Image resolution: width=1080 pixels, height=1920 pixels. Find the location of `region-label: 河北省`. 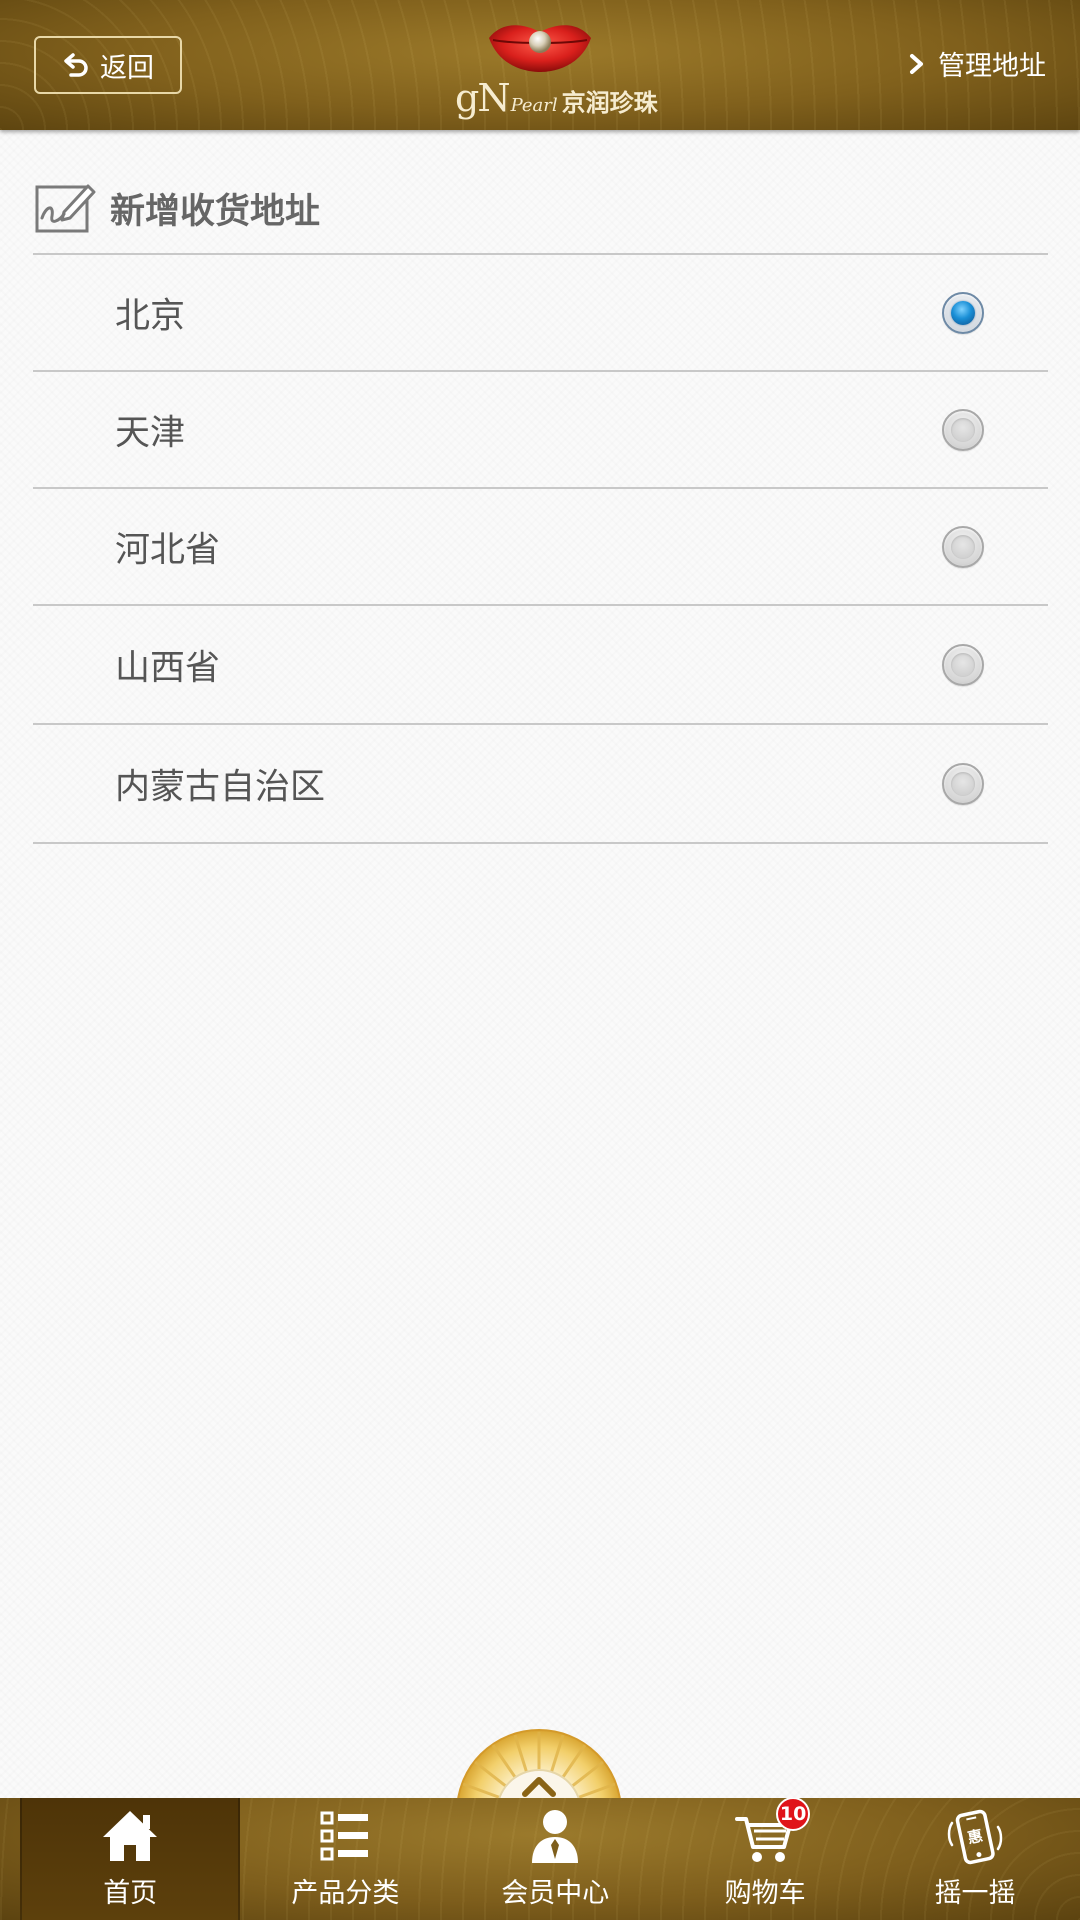

region-label: 河北省 is located at coordinates (168, 550).